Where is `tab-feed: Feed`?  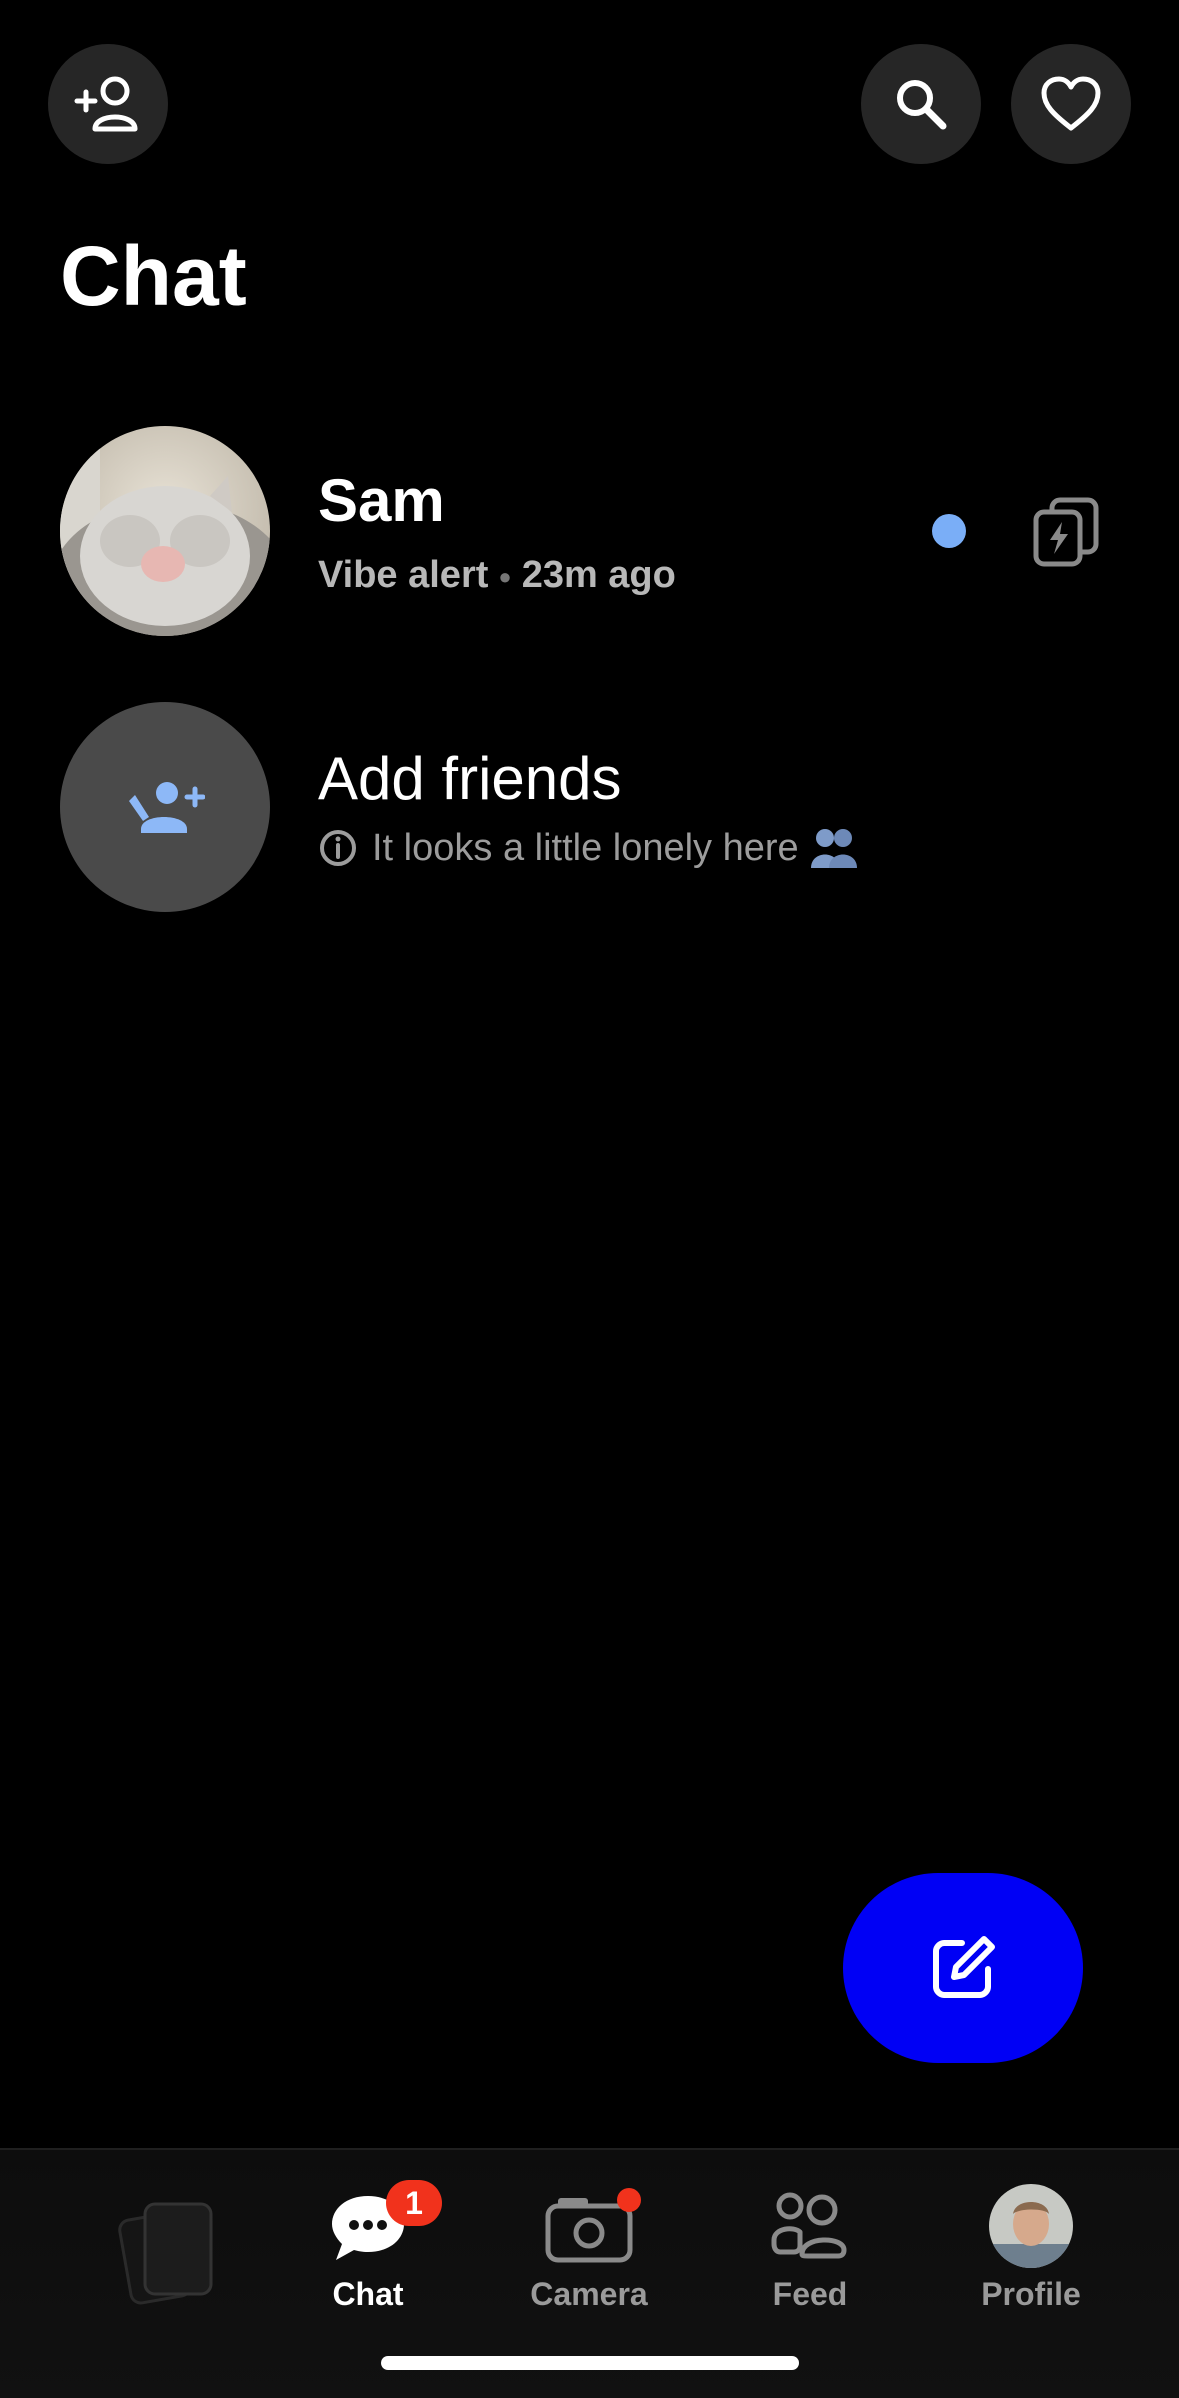 tab-feed: Feed is located at coordinates (810, 2249).